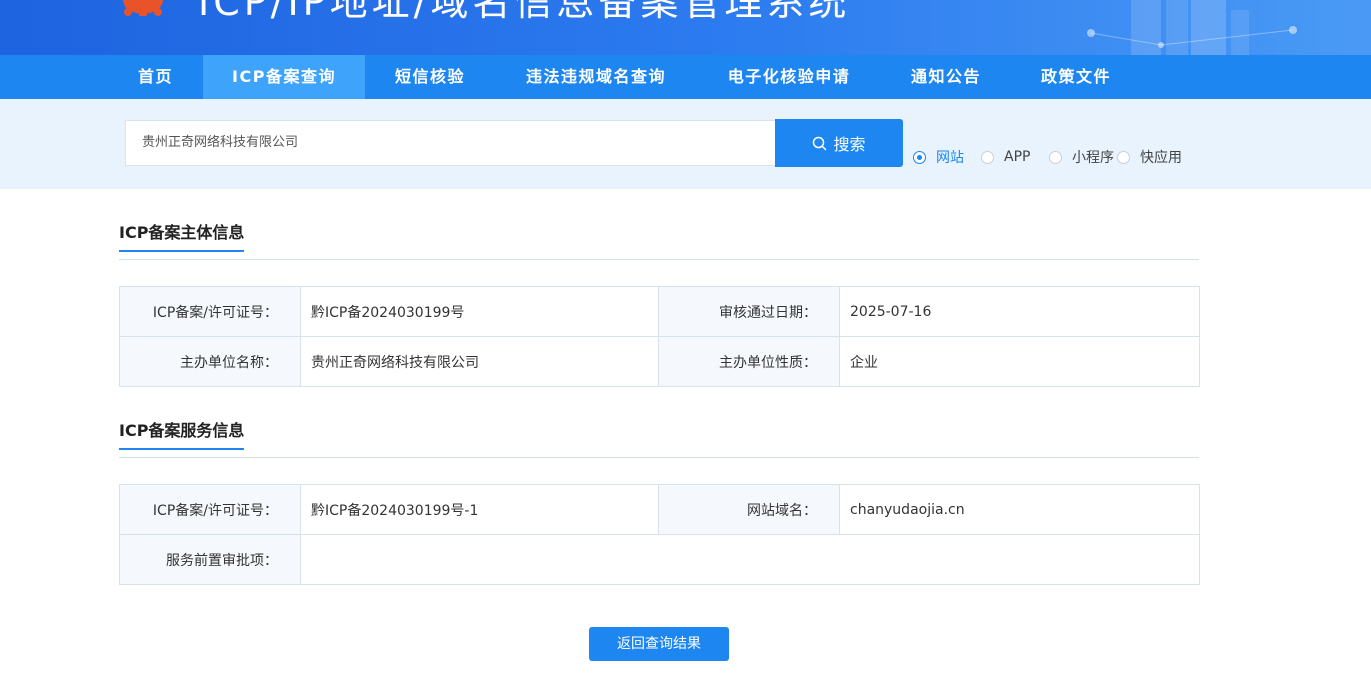 This screenshot has width=1371, height=681. Describe the element at coordinates (182, 435) in the screenshot. I see `service-info-title: ICP备案服务信息` at that location.